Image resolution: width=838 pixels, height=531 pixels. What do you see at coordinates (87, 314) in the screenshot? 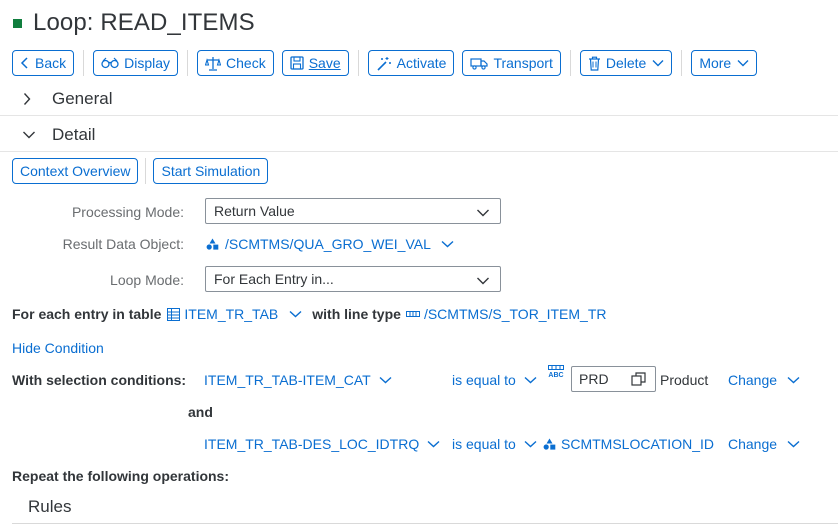
I see `table-entry-prefix: For each entry in table` at bounding box center [87, 314].